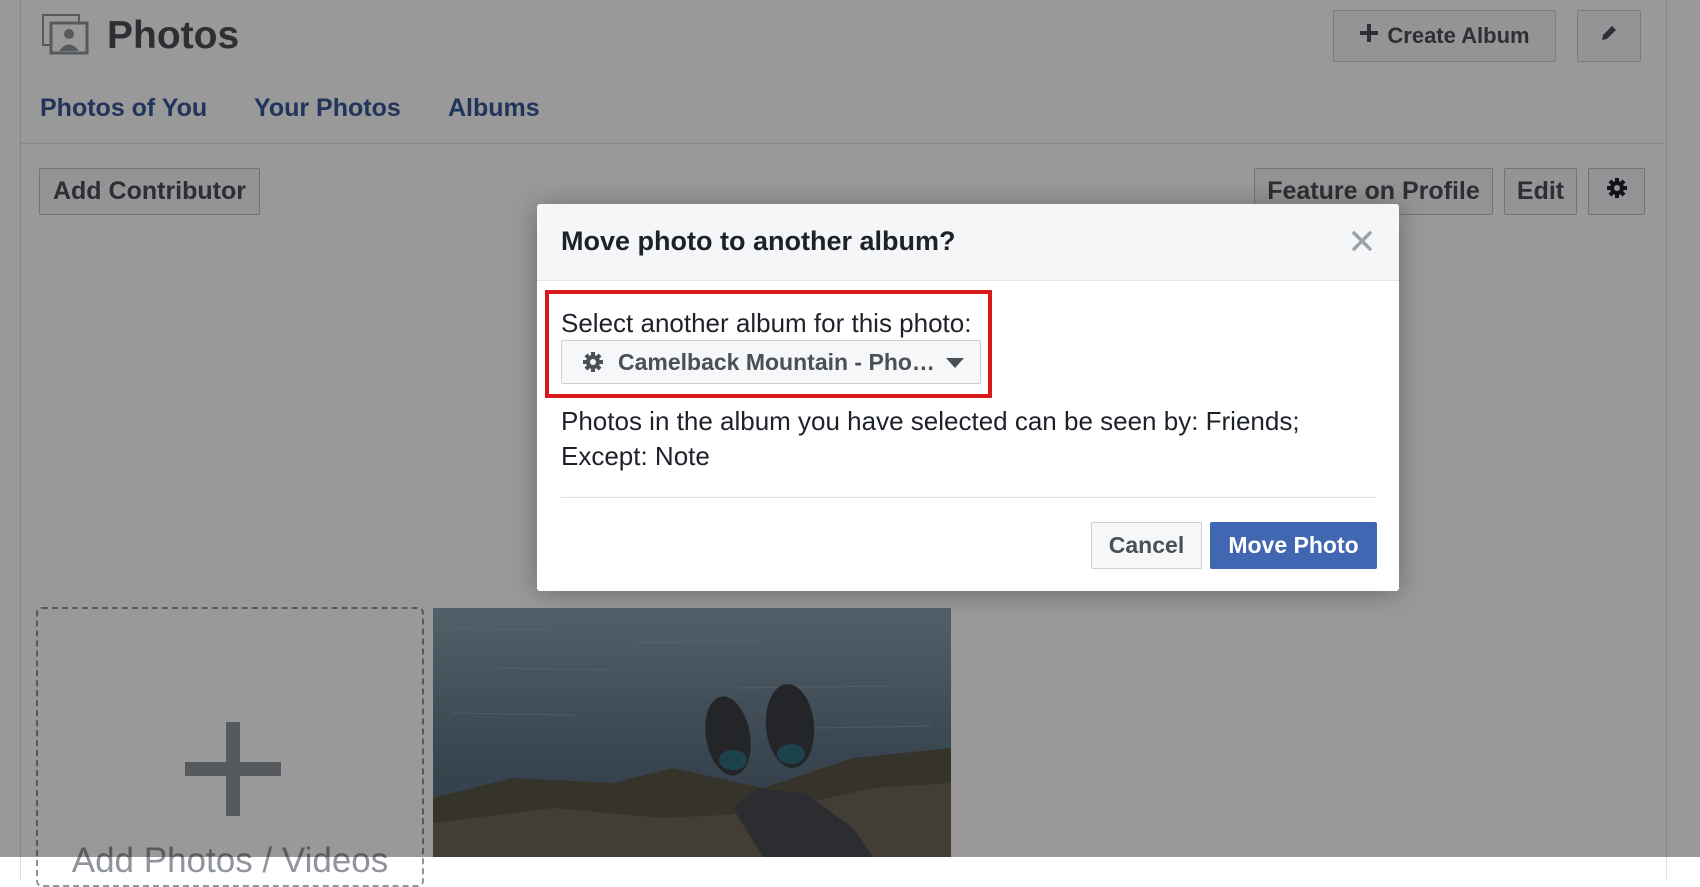 This screenshot has width=1700, height=887. What do you see at coordinates (1146, 545) in the screenshot?
I see `cancel-button: Cancel` at bounding box center [1146, 545].